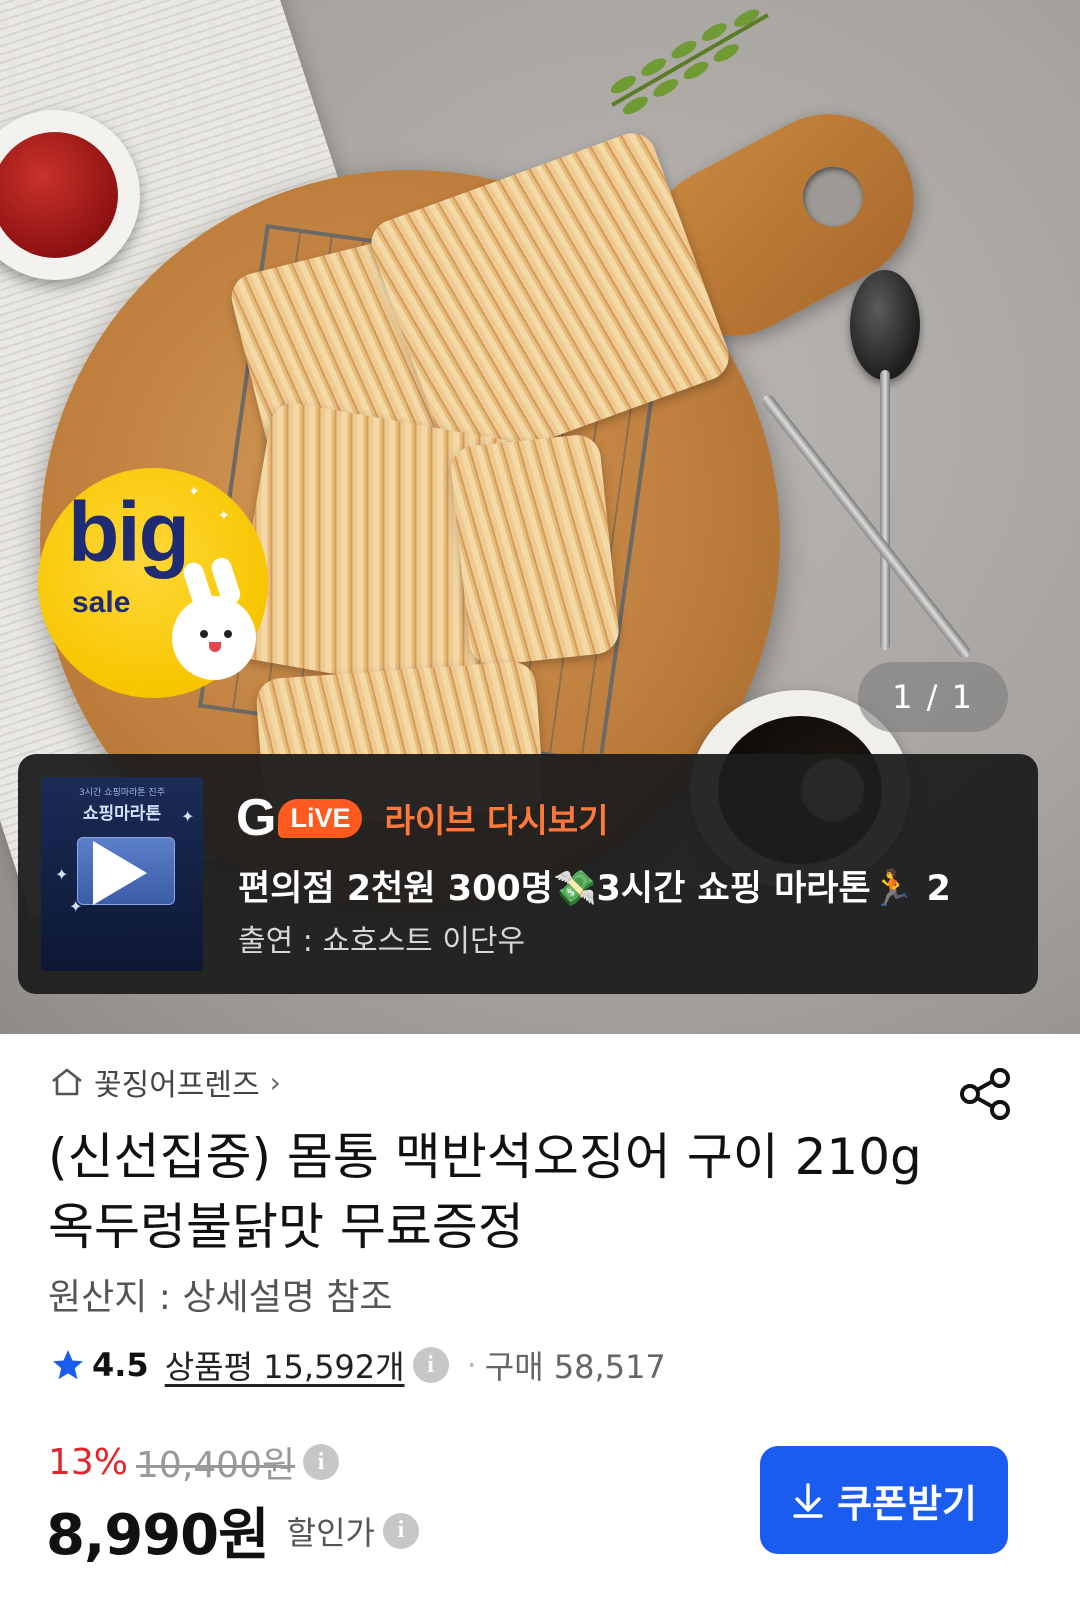  What do you see at coordinates (220, 1297) in the screenshot?
I see `product-origin: 원산지 : 상세설명 참조` at bounding box center [220, 1297].